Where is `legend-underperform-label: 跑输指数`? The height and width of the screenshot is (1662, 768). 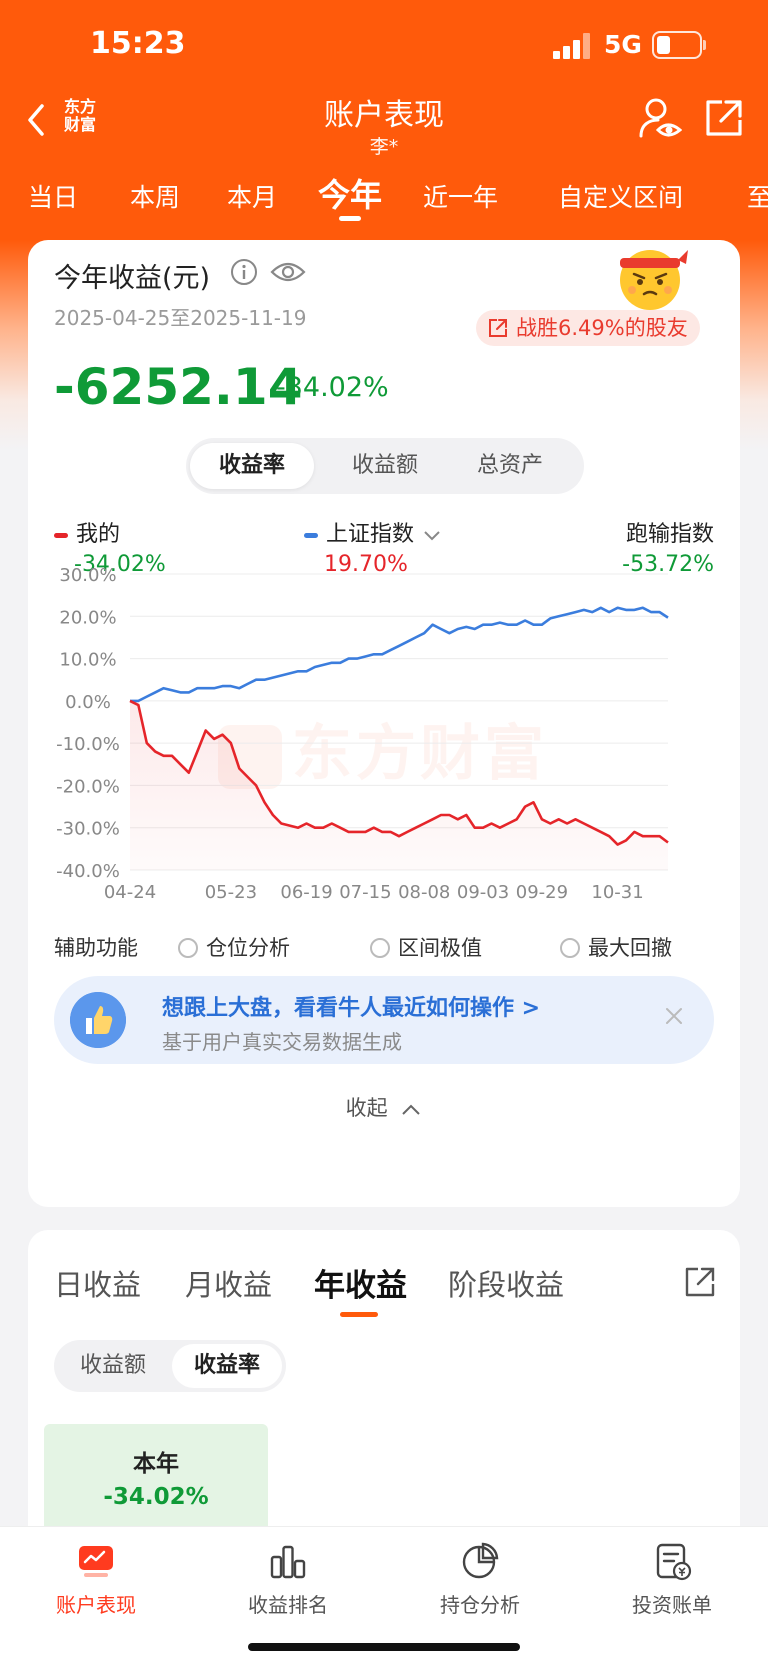 legend-underperform-label: 跑输指数 is located at coordinates (669, 534).